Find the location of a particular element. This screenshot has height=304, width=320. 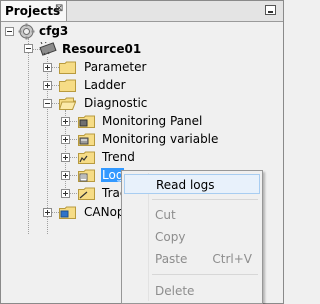

tree-line is located at coordinates (28, 136).